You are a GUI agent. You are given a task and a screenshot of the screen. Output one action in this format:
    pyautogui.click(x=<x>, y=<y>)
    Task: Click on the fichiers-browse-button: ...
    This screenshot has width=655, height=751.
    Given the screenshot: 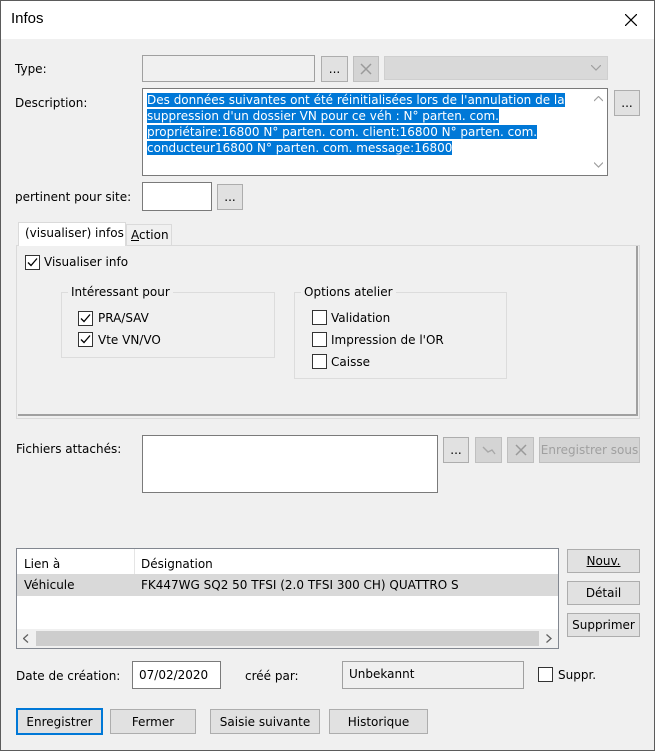 What is the action you would take?
    pyautogui.click(x=456, y=450)
    